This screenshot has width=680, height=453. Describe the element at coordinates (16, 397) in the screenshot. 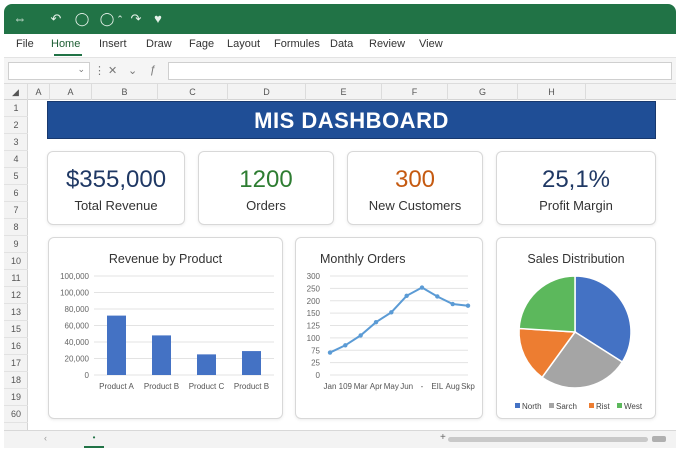

I see `row-header: 19` at that location.